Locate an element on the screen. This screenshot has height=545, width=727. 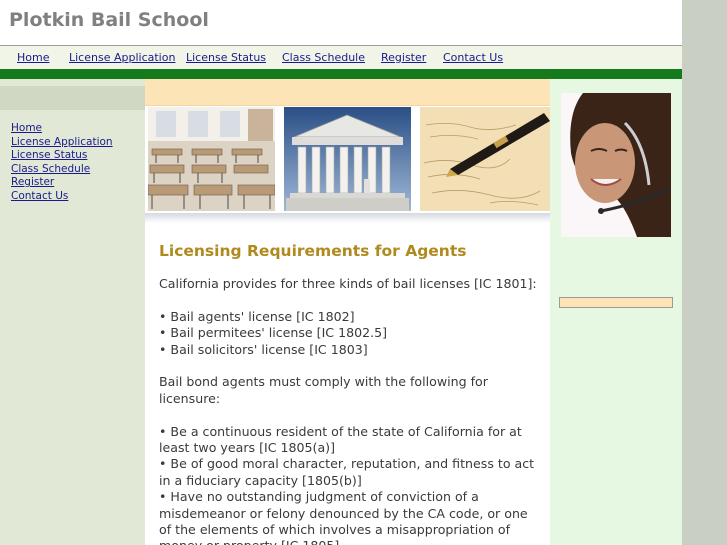
banner-shadow is located at coordinates (347, 218).